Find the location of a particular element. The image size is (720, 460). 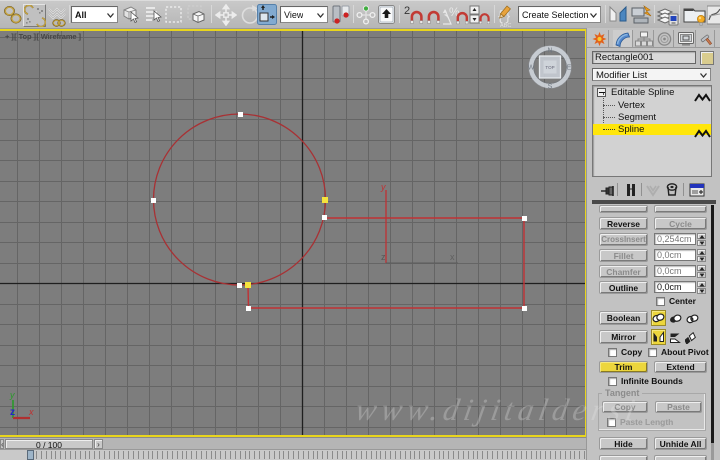

svg-text: 2 is located at coordinates (407, 11).